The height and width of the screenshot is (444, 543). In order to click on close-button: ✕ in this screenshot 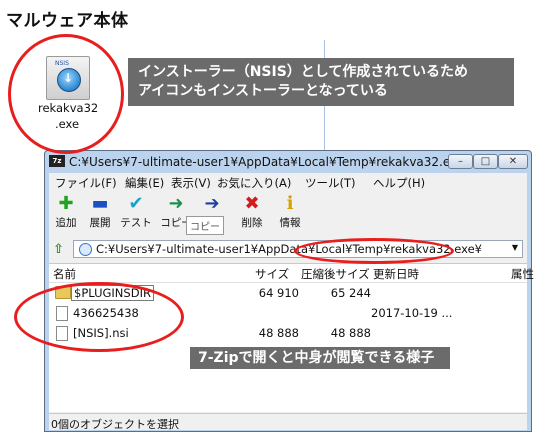, I will do `click(513, 161)`.